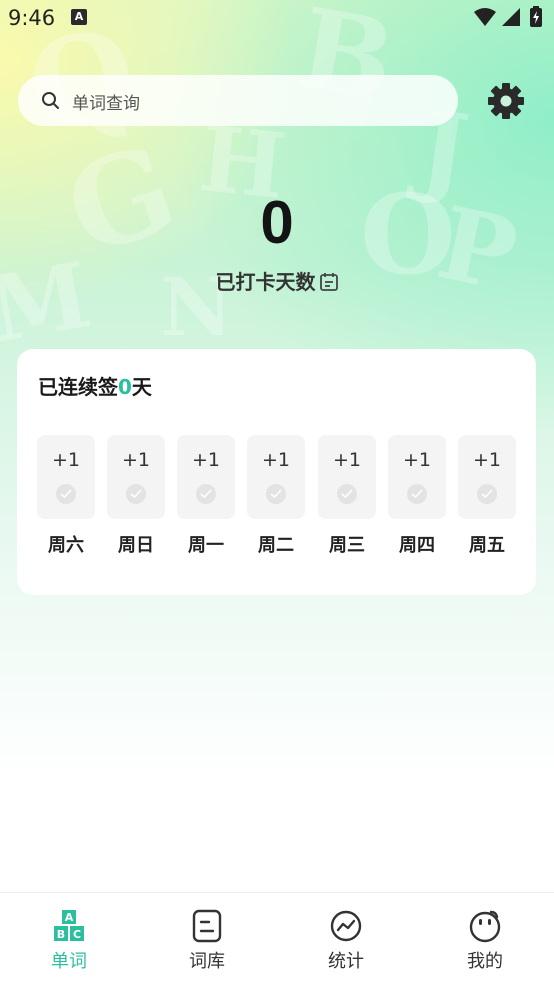  What do you see at coordinates (485, 961) in the screenshot?
I see `nav-label: 我的` at bounding box center [485, 961].